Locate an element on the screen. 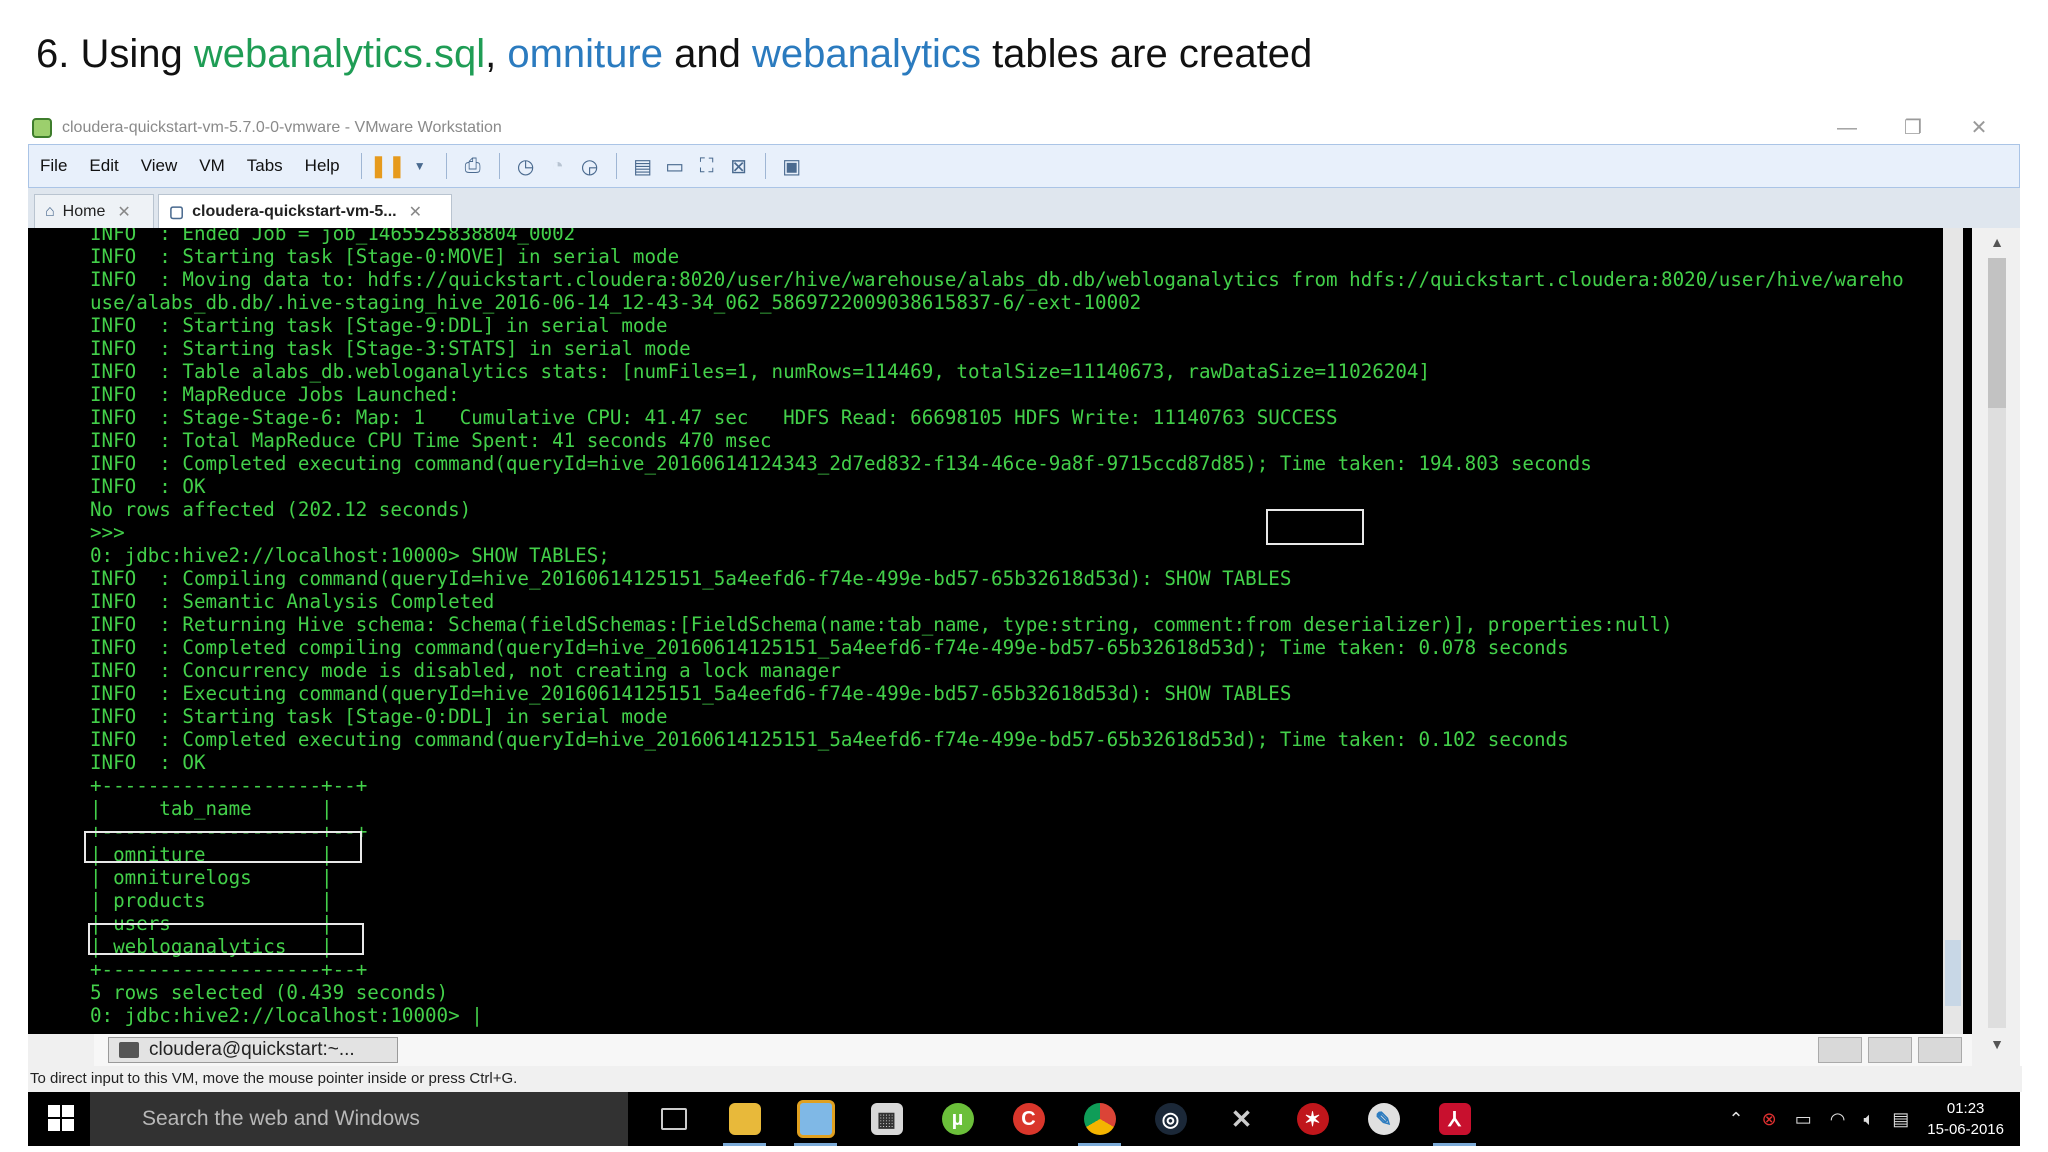 This screenshot has height=1152, width=2048. terminal-icon is located at coordinates (129, 1050).